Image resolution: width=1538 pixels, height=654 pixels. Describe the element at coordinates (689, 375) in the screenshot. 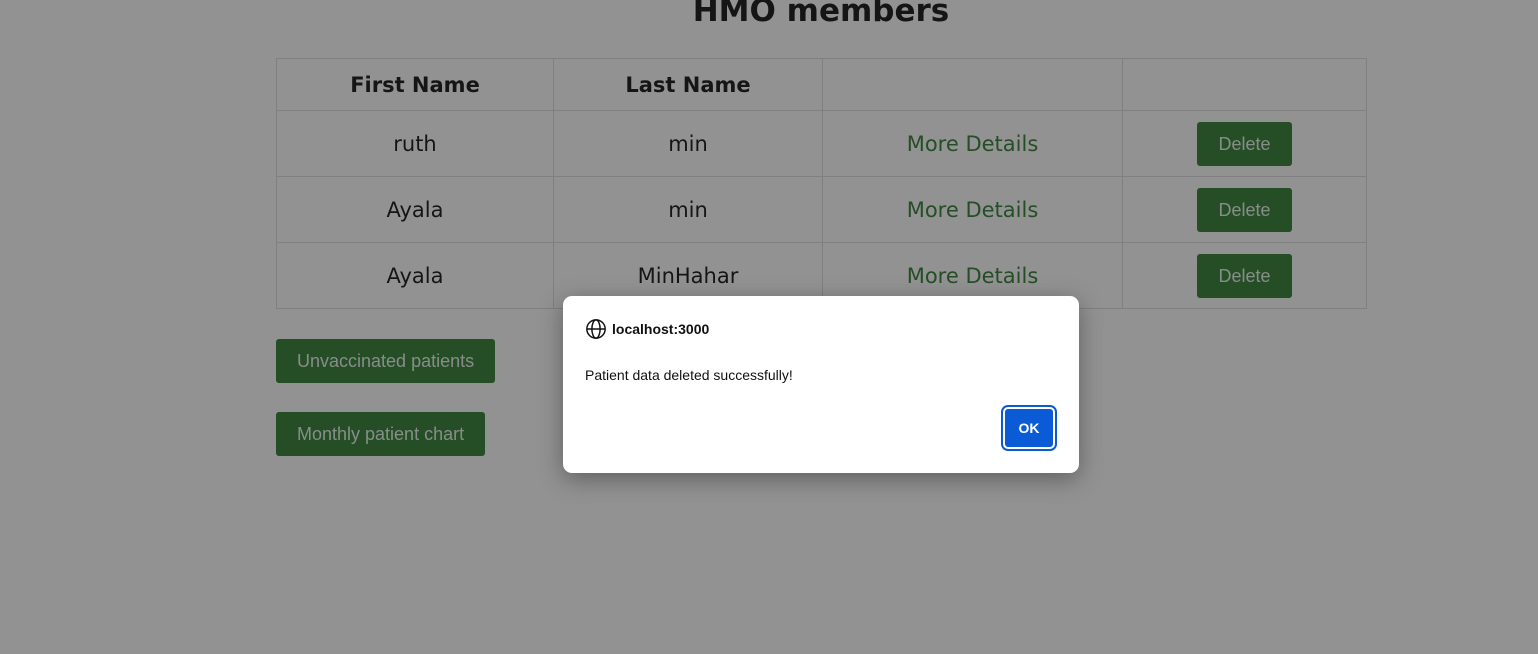

I see `dialog-message: Patient data deleted successfully!` at that location.